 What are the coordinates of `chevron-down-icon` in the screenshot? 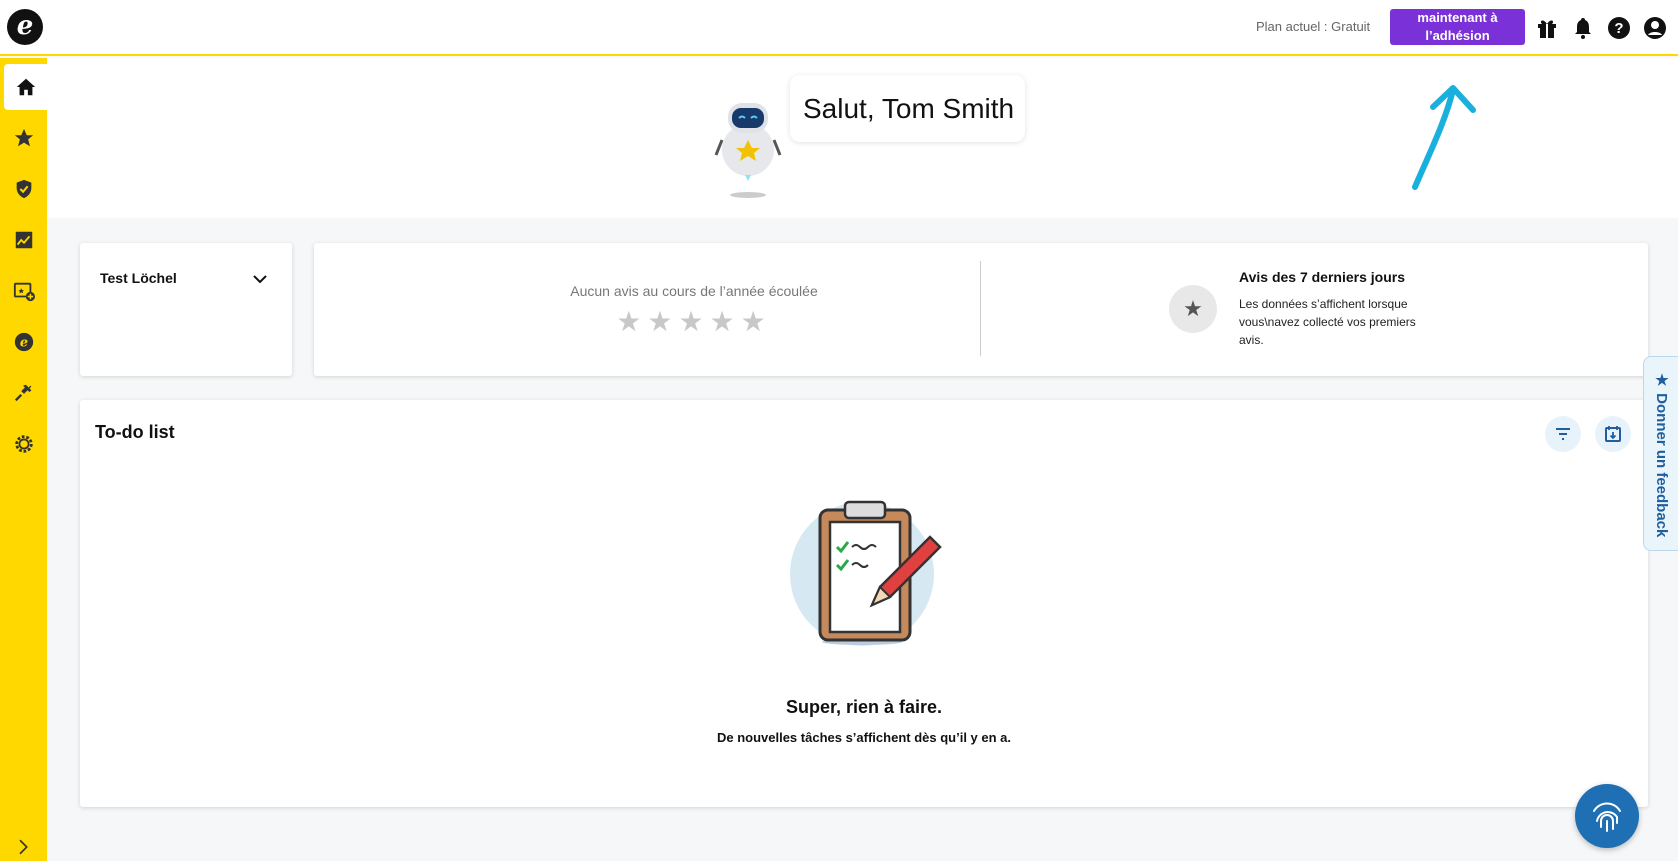 It's located at (260, 279).